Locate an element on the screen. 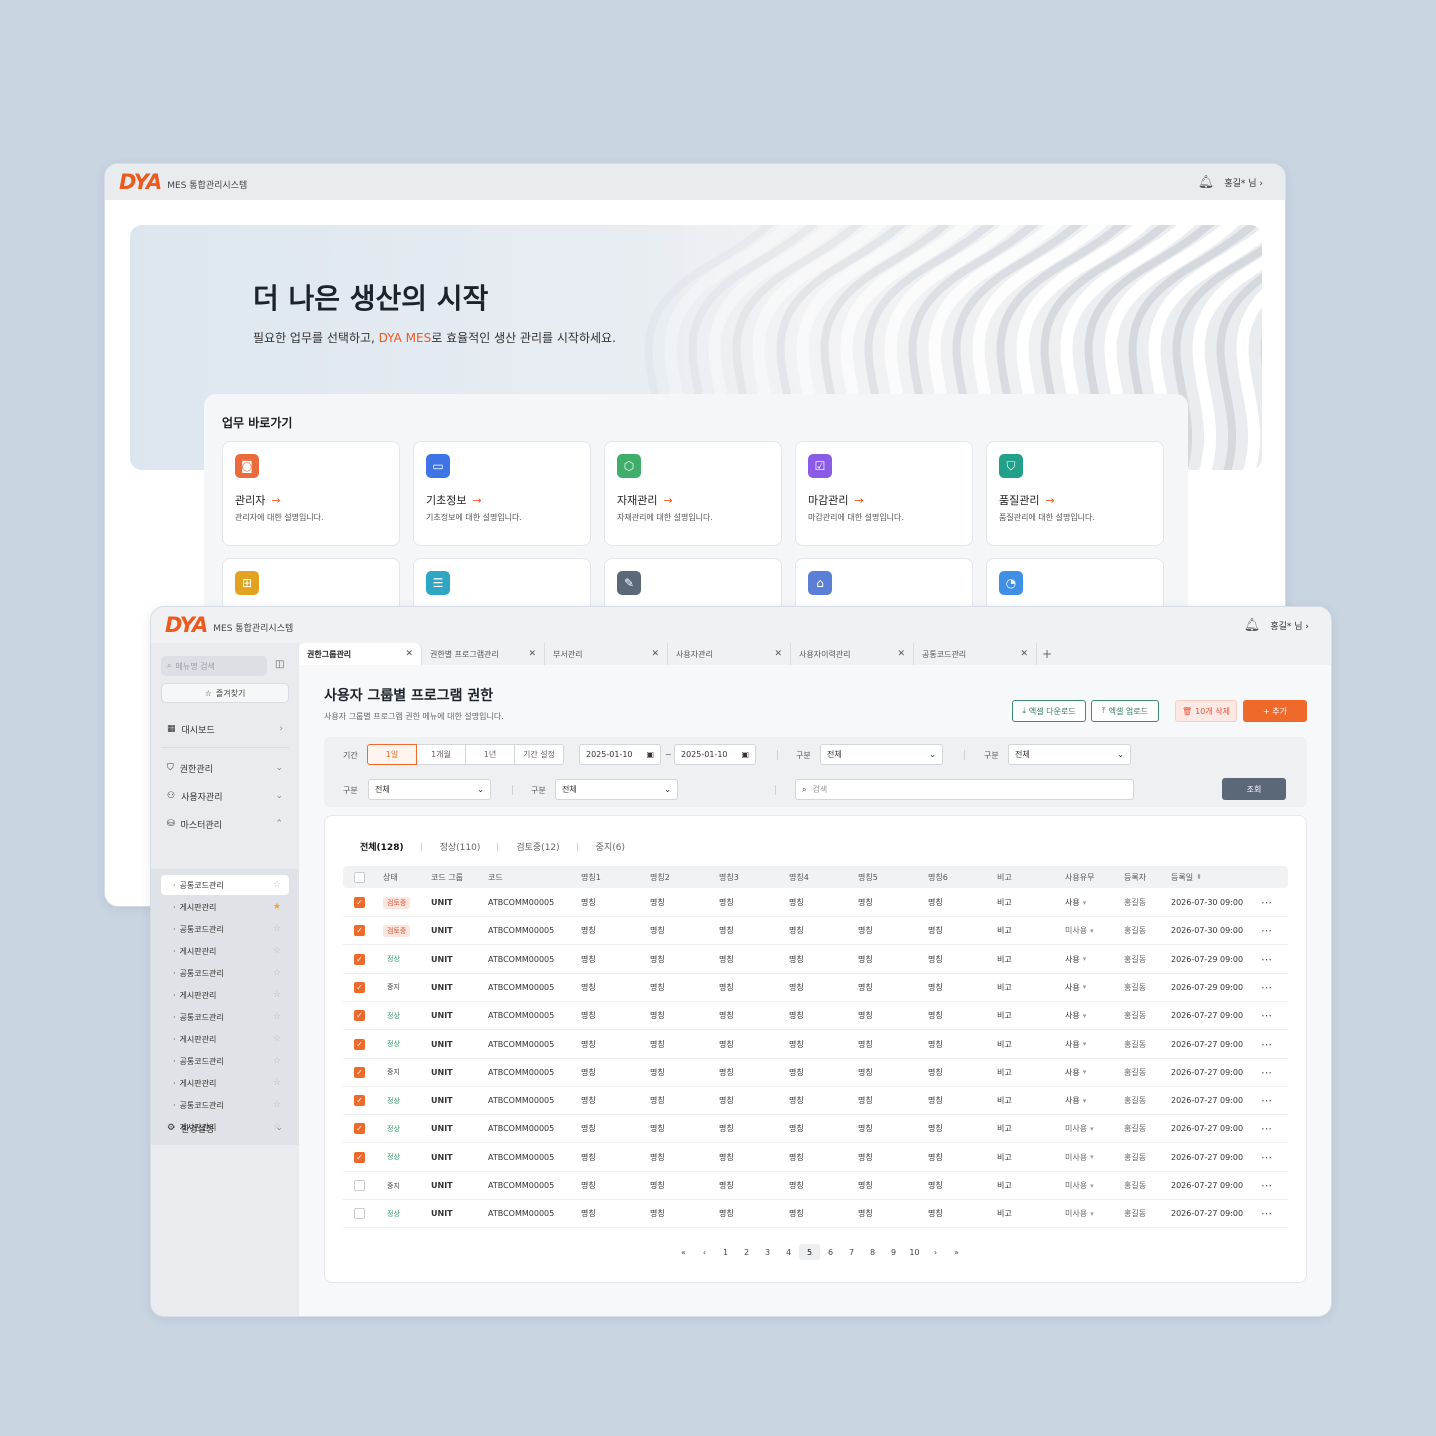 This screenshot has height=1436, width=1436. sidebar-item-master: ⛁ 마스터관리 ⌃ is located at coordinates (226, 824).